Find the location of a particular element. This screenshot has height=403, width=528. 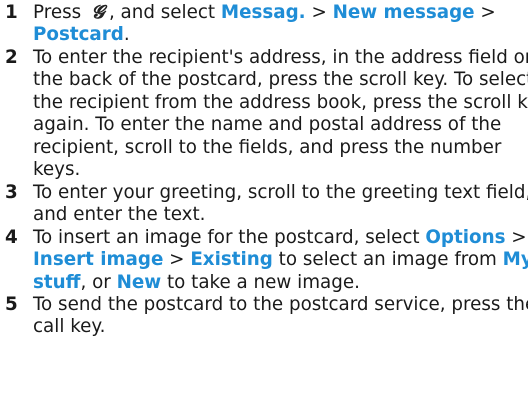

step-number: 3 is located at coordinates (11, 192).